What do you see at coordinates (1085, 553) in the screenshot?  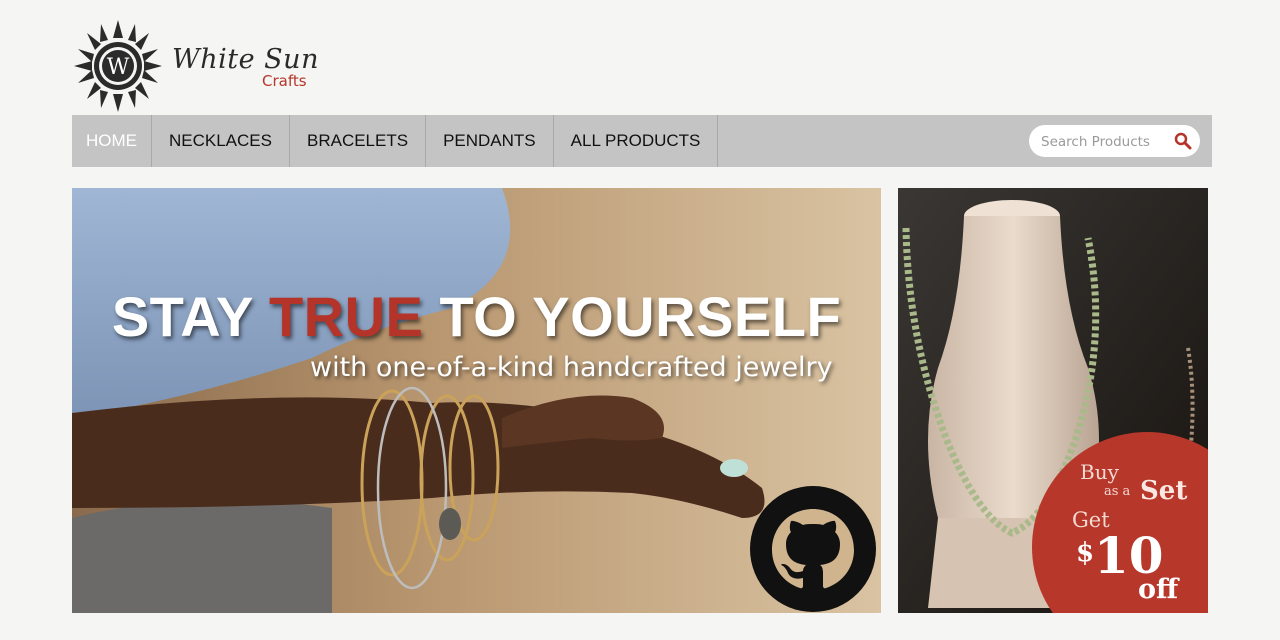 I see `promo-currency: $` at bounding box center [1085, 553].